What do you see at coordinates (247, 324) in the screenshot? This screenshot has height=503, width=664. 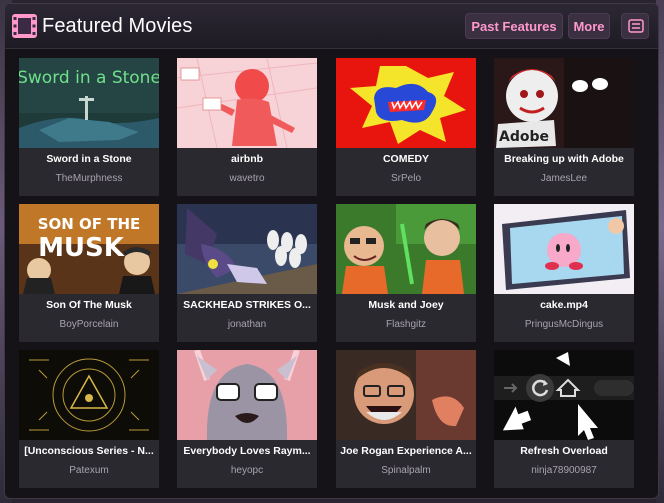 I see `movie-author: jonathan` at bounding box center [247, 324].